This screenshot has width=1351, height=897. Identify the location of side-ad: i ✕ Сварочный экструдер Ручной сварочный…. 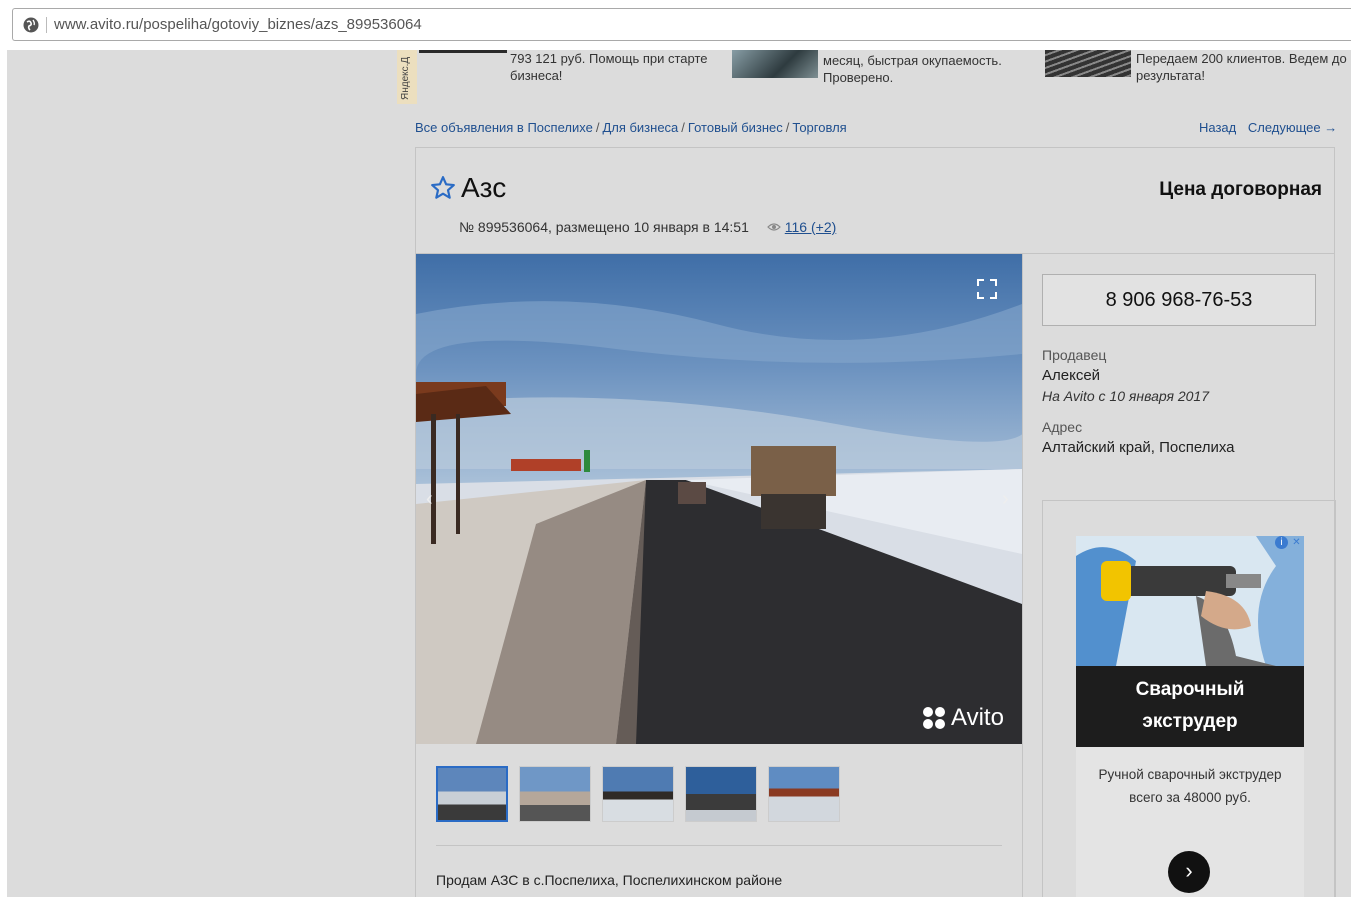
(1189, 698).